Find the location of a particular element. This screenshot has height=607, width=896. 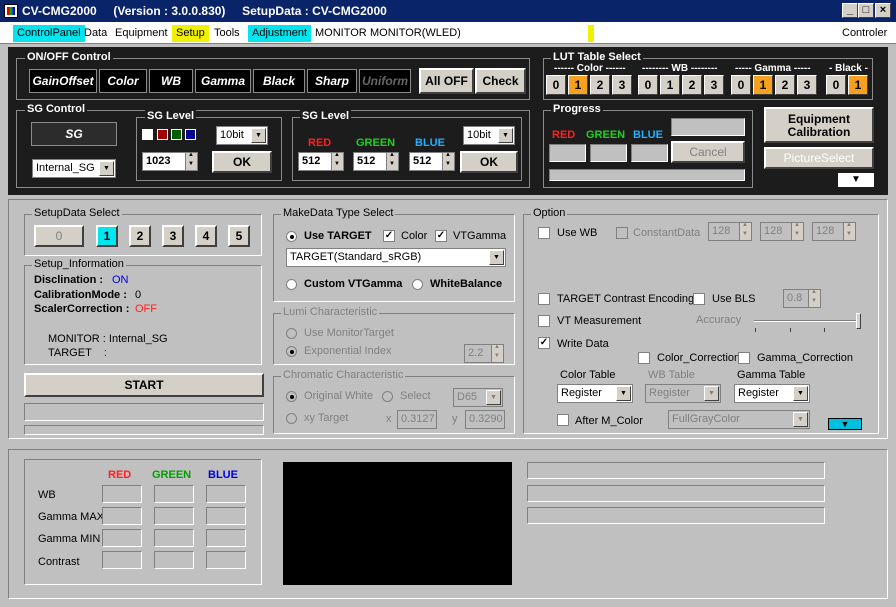

sg-level1-bits-select: 10bit ▼ is located at coordinates (242, 135).